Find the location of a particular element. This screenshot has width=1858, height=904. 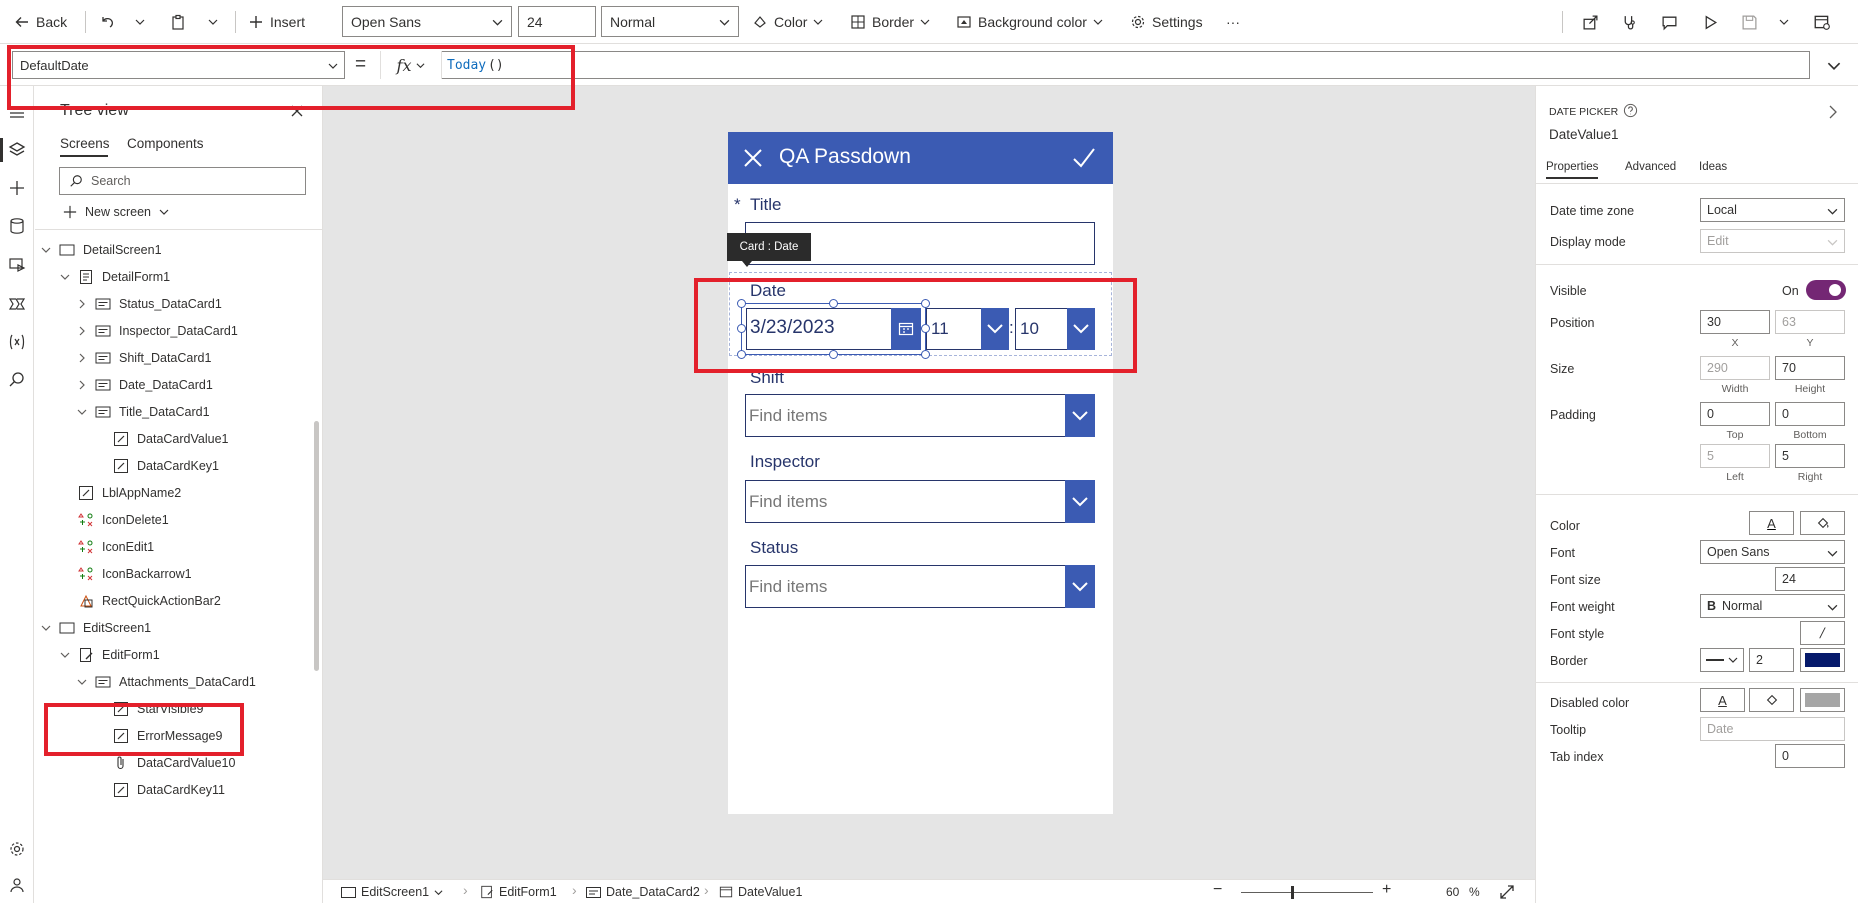

variables-icon is located at coordinates (17, 342).